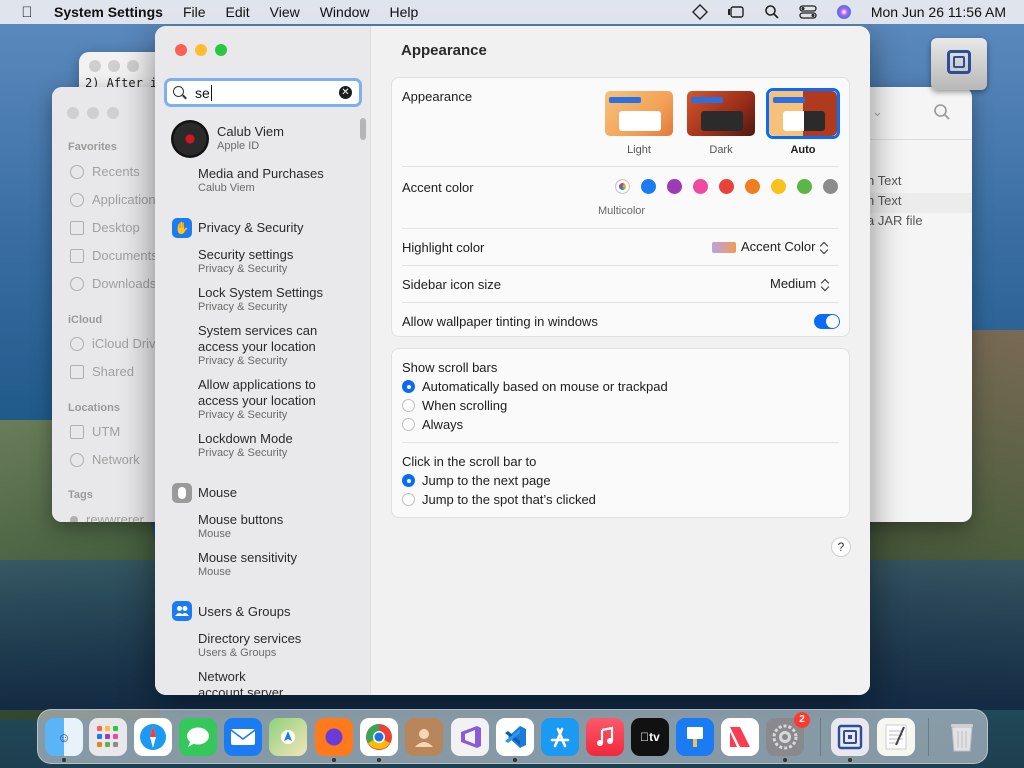 This screenshot has height=768, width=1024. I want to click on dock-contacts-icon, so click(424, 737).